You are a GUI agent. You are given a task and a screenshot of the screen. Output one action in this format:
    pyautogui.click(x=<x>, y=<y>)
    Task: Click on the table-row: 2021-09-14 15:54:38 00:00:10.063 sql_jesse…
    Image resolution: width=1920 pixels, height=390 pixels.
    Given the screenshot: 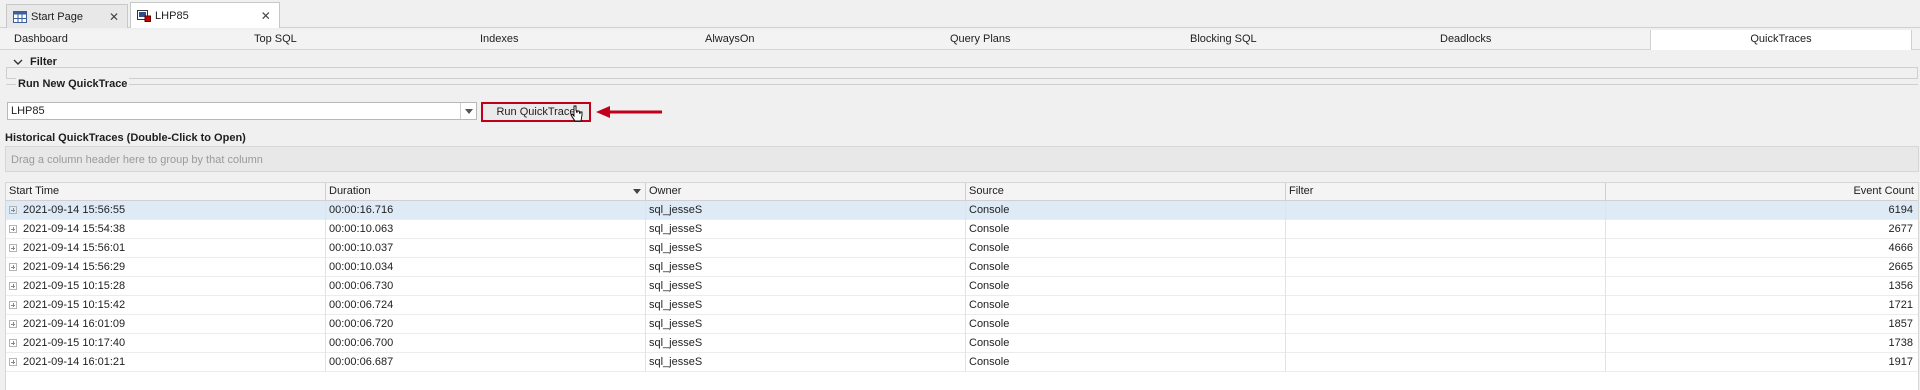 What is the action you would take?
    pyautogui.click(x=962, y=229)
    